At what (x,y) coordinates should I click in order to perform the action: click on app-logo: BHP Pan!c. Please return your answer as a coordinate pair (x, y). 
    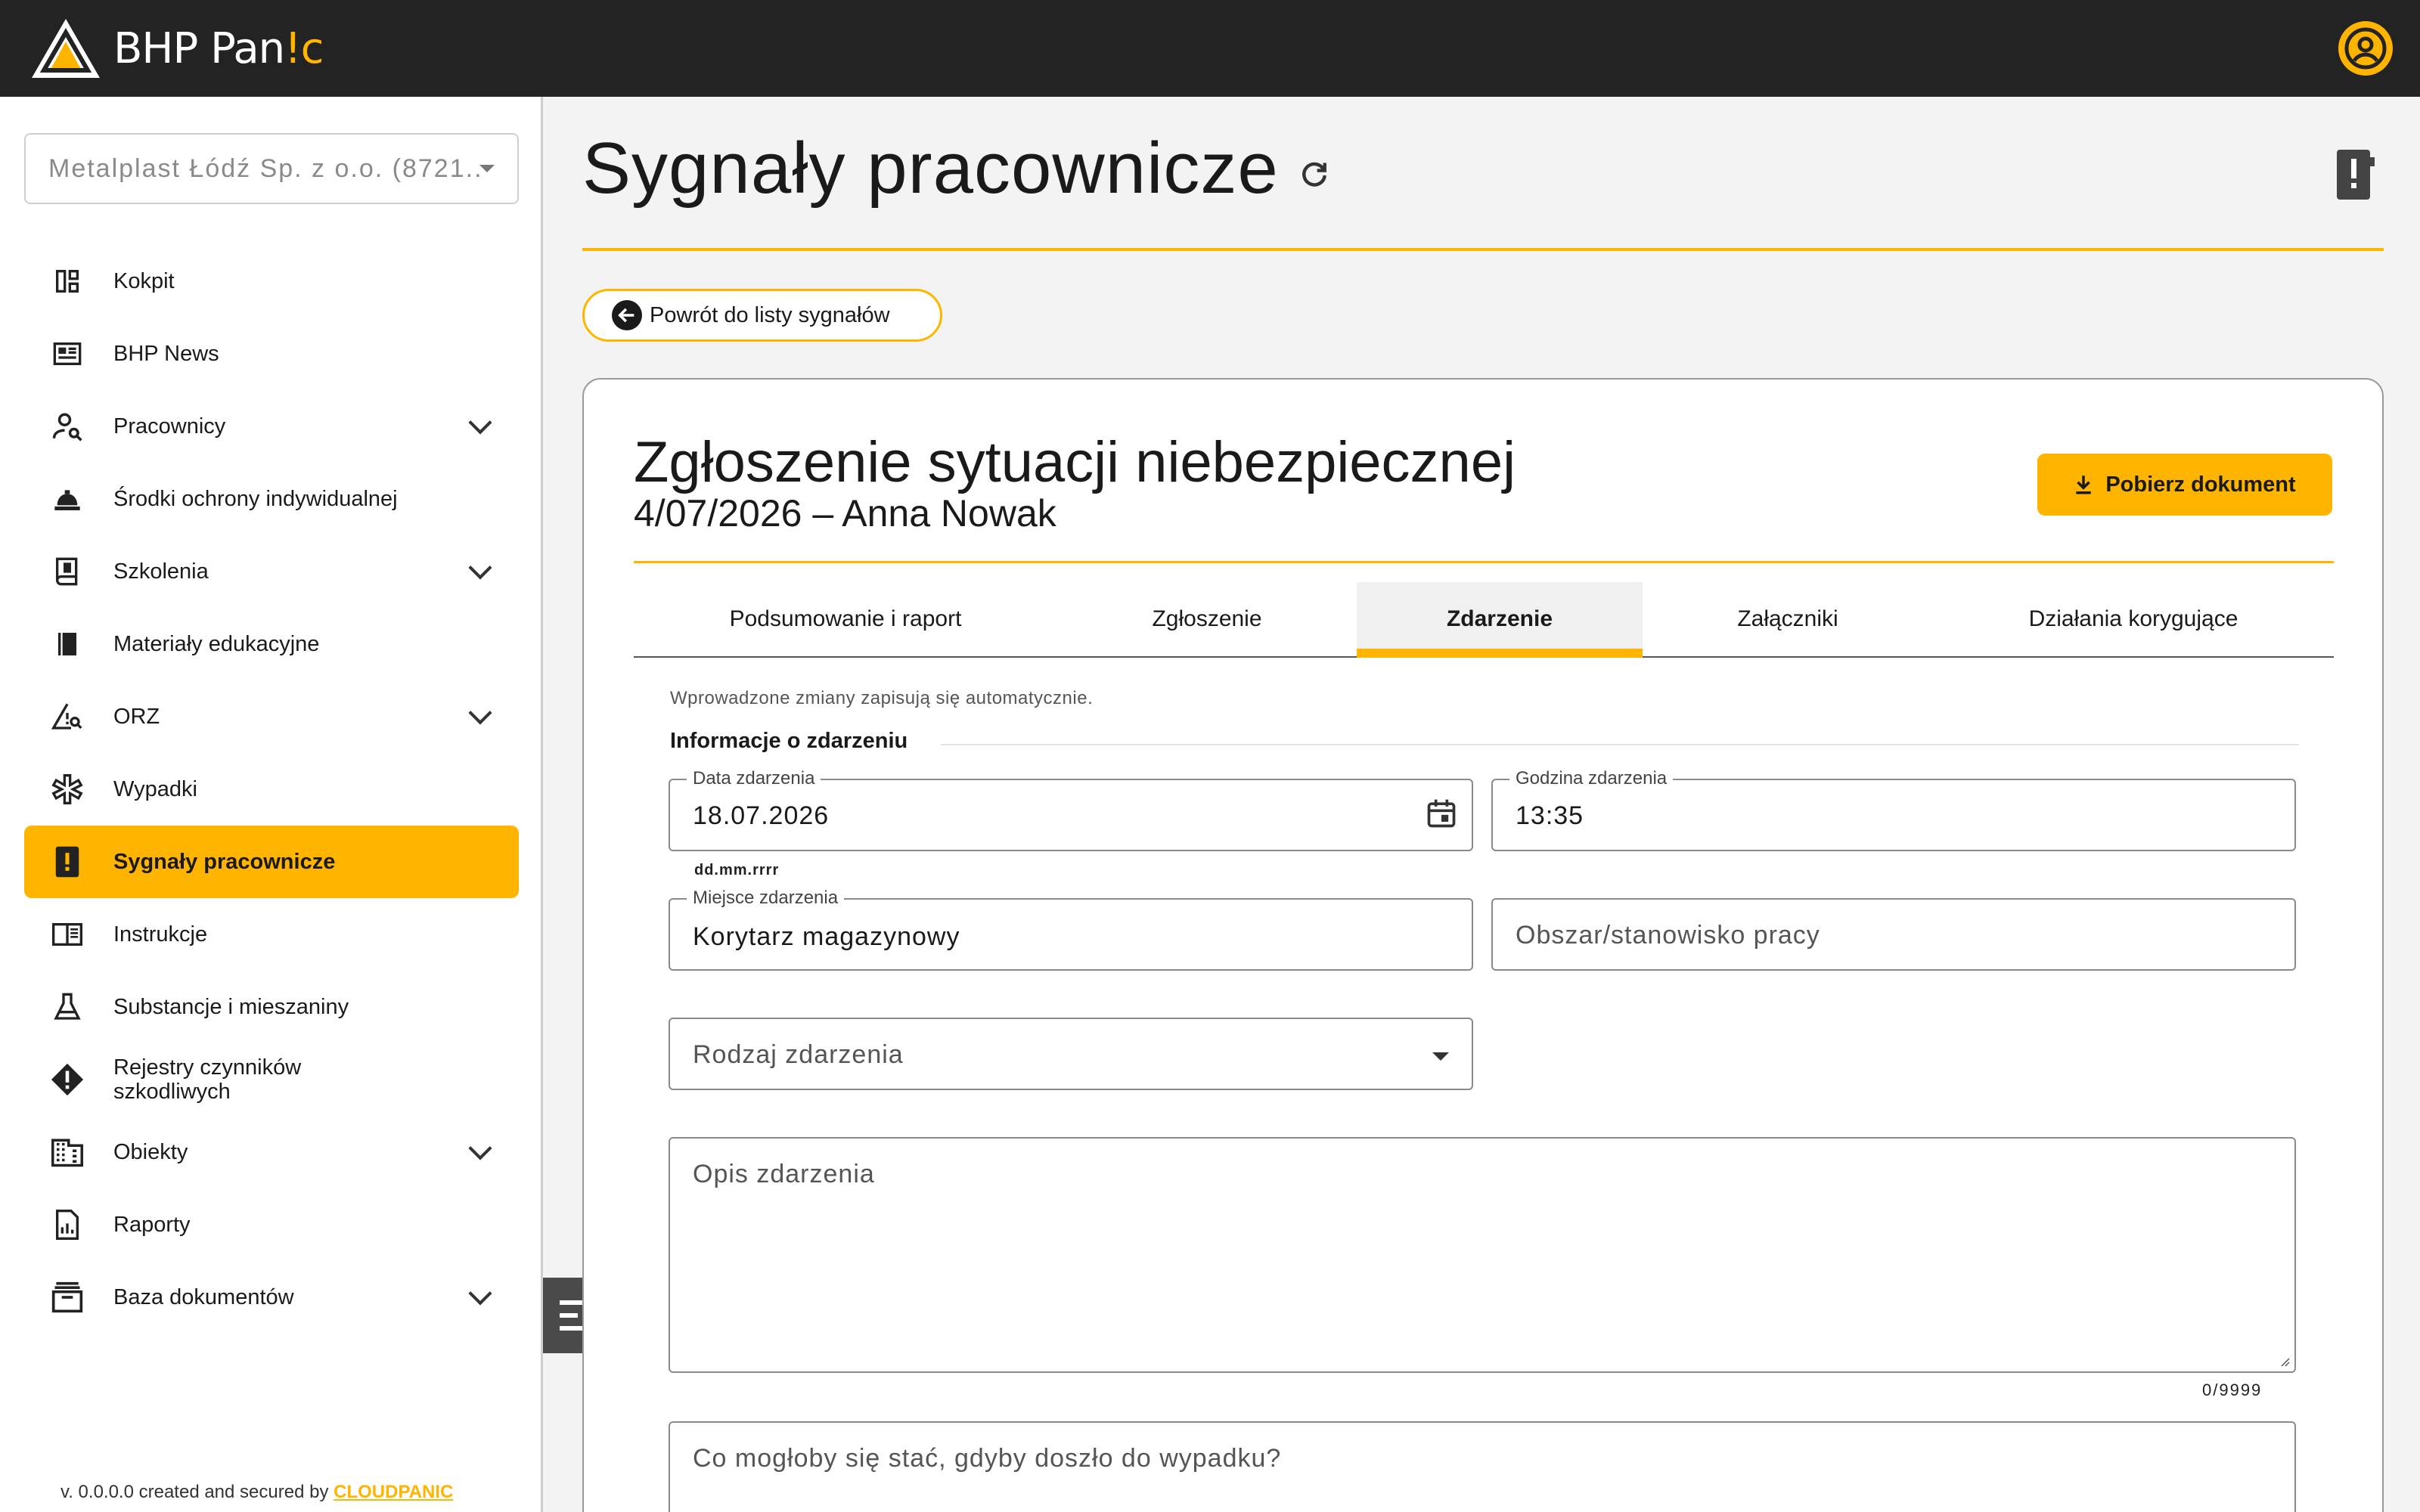
    Looking at the image, I should click on (176, 48).